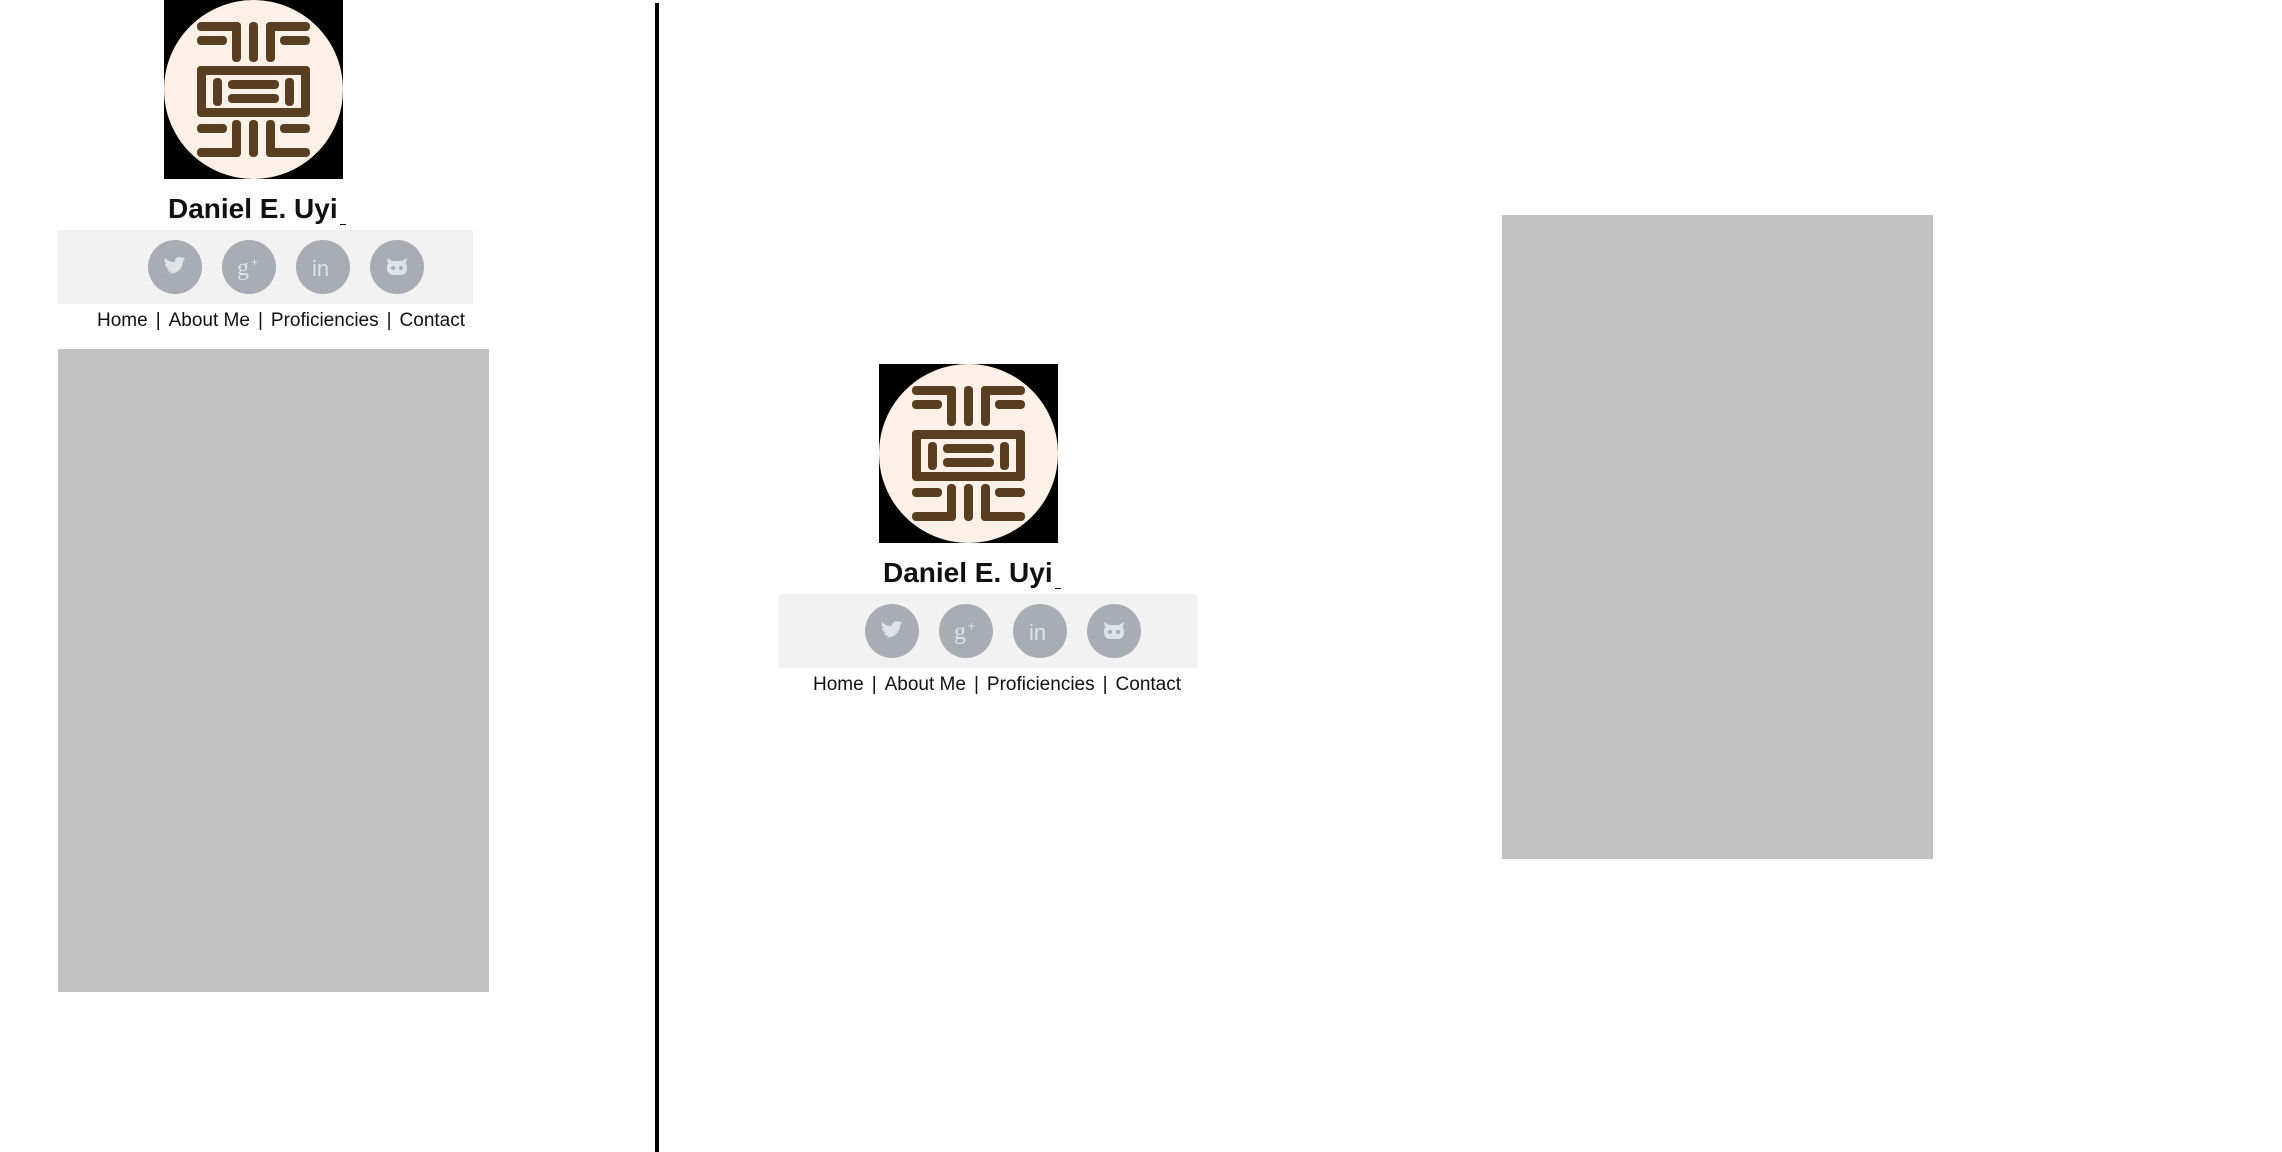  Describe the element at coordinates (657, 577) in the screenshot. I see `layout-divider` at that location.